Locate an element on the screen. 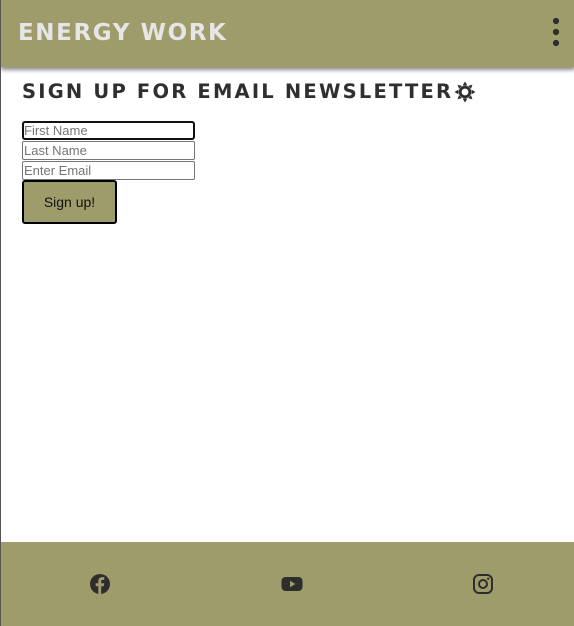 The width and height of the screenshot is (574, 626). first-name-field is located at coordinates (108, 130).